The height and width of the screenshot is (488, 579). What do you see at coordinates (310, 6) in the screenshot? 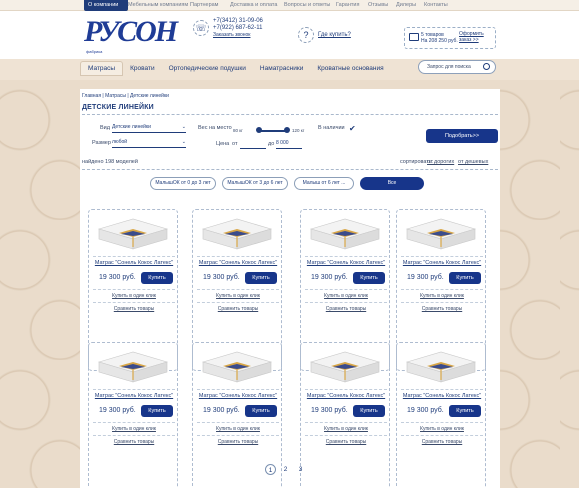
I see `top-nav-item: Вопросы и ответы` at bounding box center [310, 6].